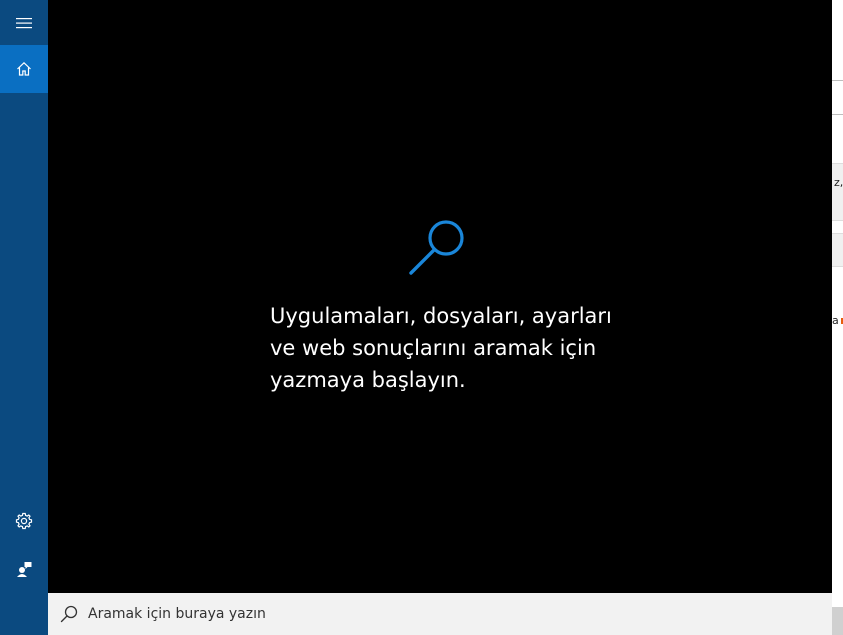 This screenshot has height=635, width=843. I want to click on search-input, so click(460, 614).